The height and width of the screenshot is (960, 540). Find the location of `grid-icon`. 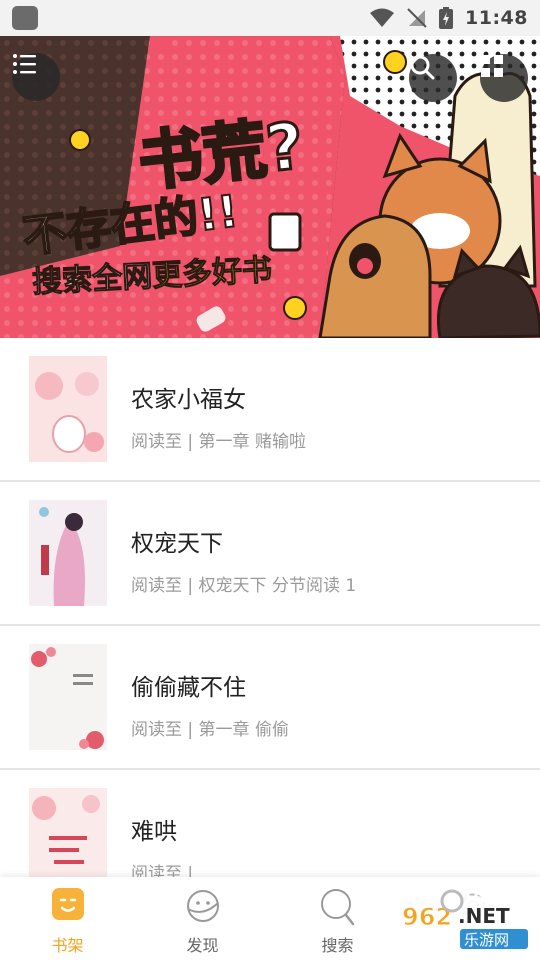

grid-icon is located at coordinates (492, 66).